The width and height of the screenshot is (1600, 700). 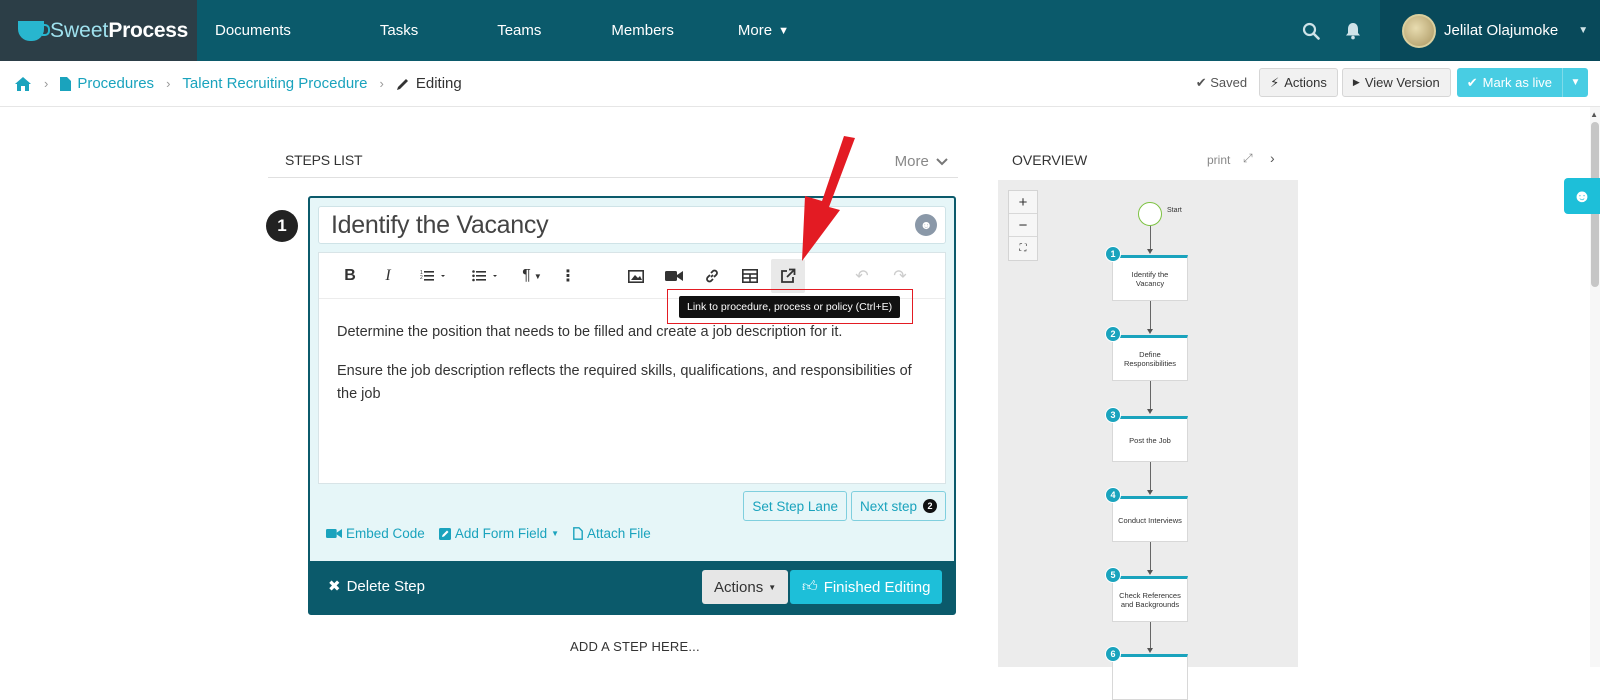 I want to click on set-step-lane-button: Set Step Lane, so click(x=795, y=506).